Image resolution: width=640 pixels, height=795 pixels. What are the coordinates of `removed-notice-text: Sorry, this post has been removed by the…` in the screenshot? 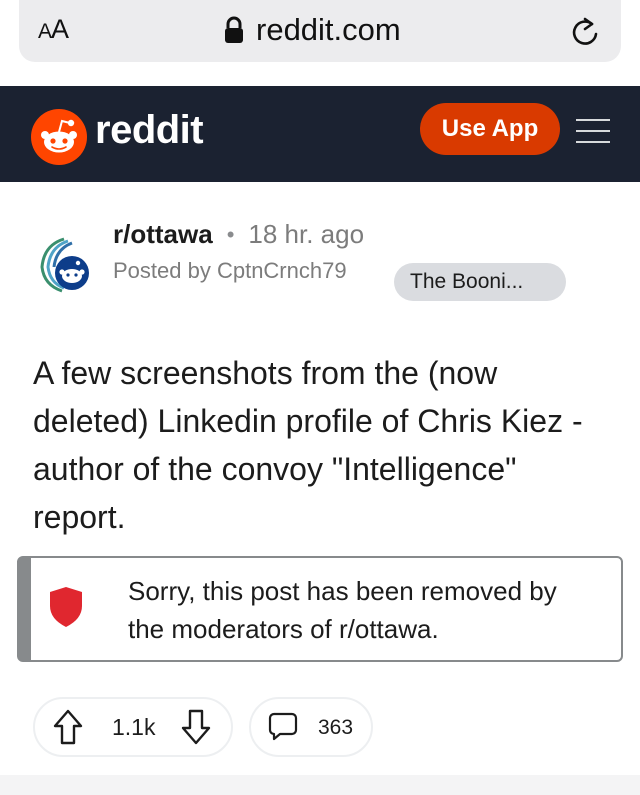 It's located at (342, 610).